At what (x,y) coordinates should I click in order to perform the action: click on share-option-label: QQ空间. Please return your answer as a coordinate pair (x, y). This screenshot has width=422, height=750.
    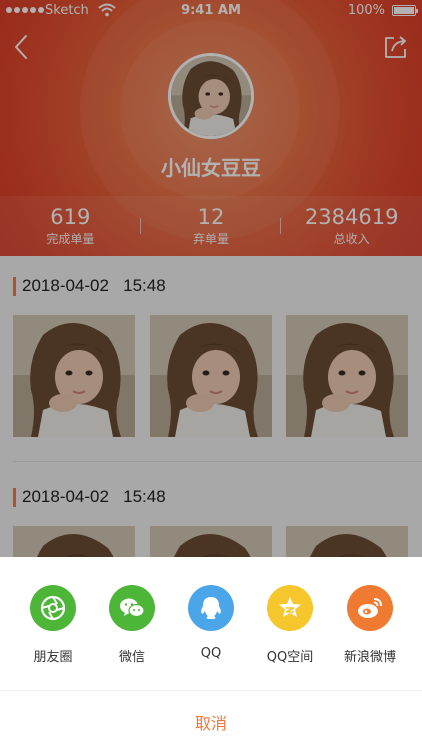
    Looking at the image, I should click on (290, 657).